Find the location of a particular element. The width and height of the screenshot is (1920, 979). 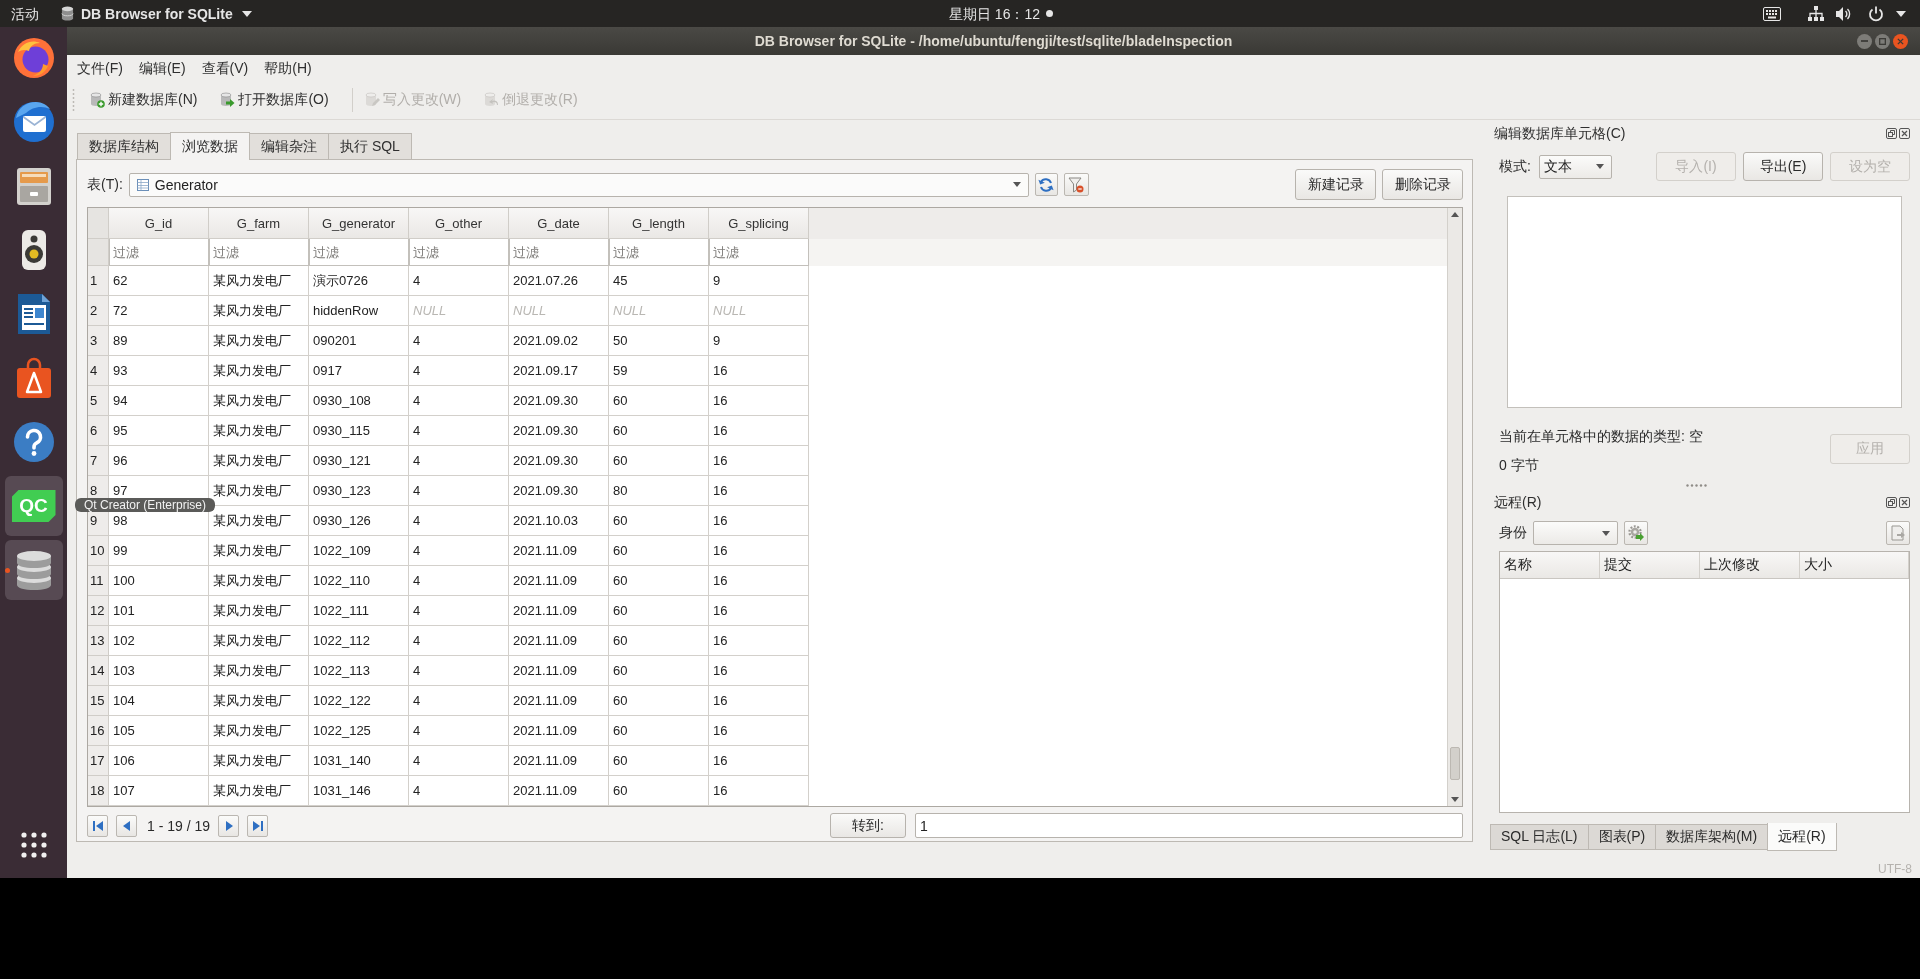

first-page-button is located at coordinates (97, 825).